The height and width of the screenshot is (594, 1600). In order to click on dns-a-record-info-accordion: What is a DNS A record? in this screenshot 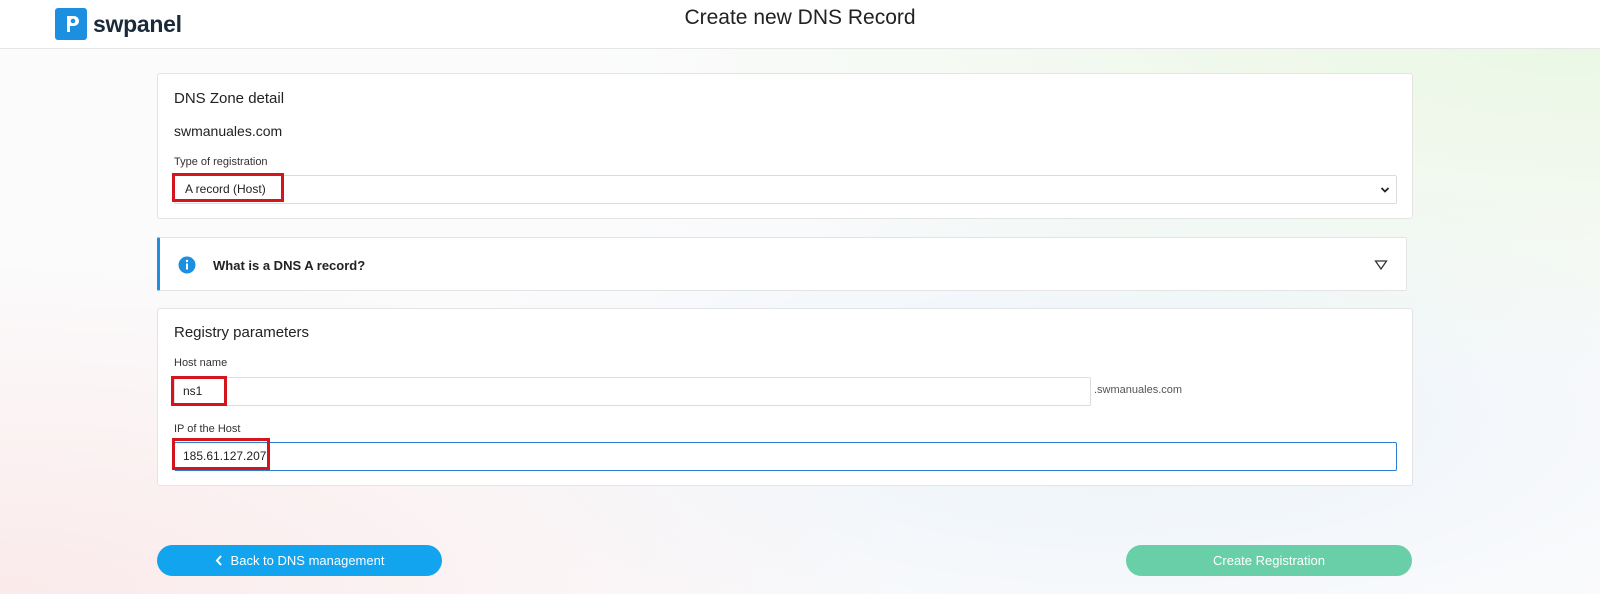, I will do `click(782, 264)`.